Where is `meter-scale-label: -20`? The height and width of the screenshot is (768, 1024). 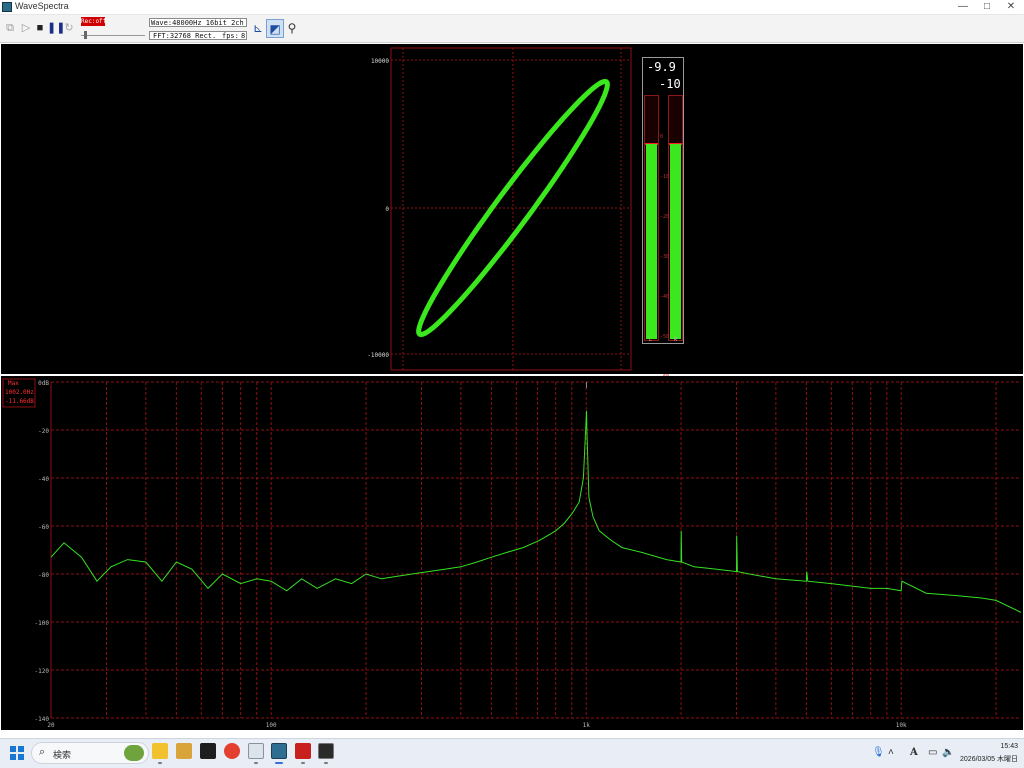 meter-scale-label: -20 is located at coordinates (665, 217).